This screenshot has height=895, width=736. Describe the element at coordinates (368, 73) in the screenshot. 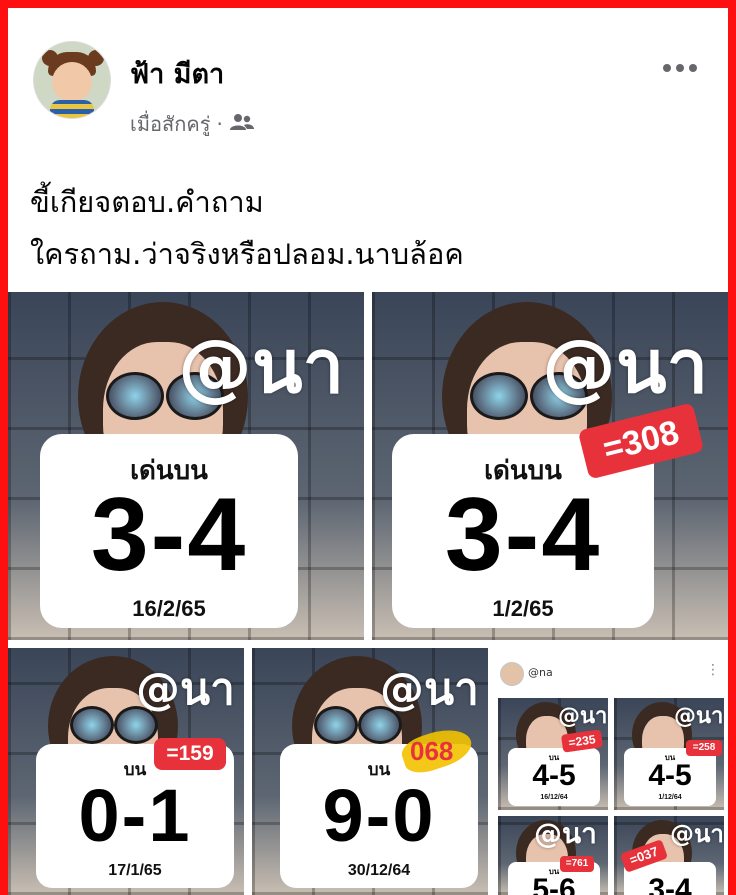

I see `post-header: ฟ้า มีตา เมื่อสักครู่ ·` at that location.